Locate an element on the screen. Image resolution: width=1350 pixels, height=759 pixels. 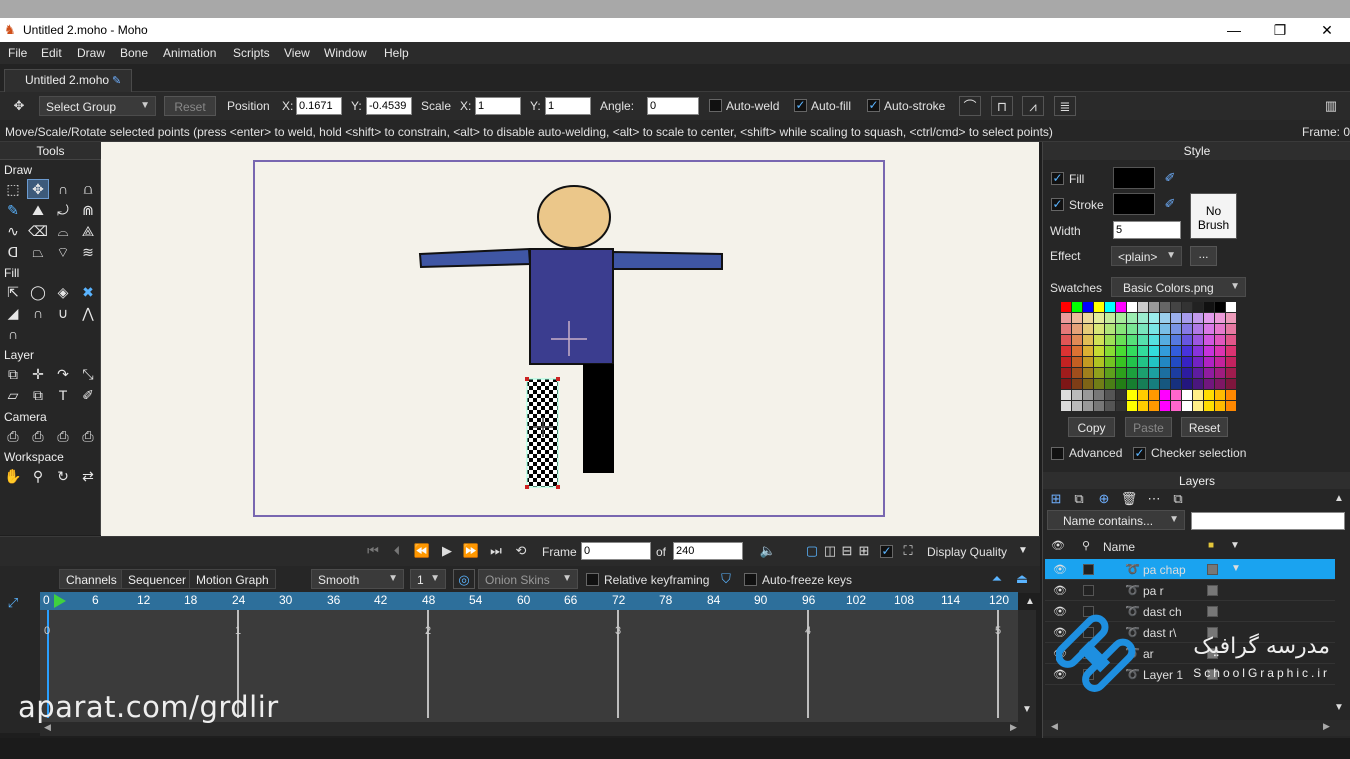
chevron-down-icon: ▼ is located at coordinates (1023, 550).